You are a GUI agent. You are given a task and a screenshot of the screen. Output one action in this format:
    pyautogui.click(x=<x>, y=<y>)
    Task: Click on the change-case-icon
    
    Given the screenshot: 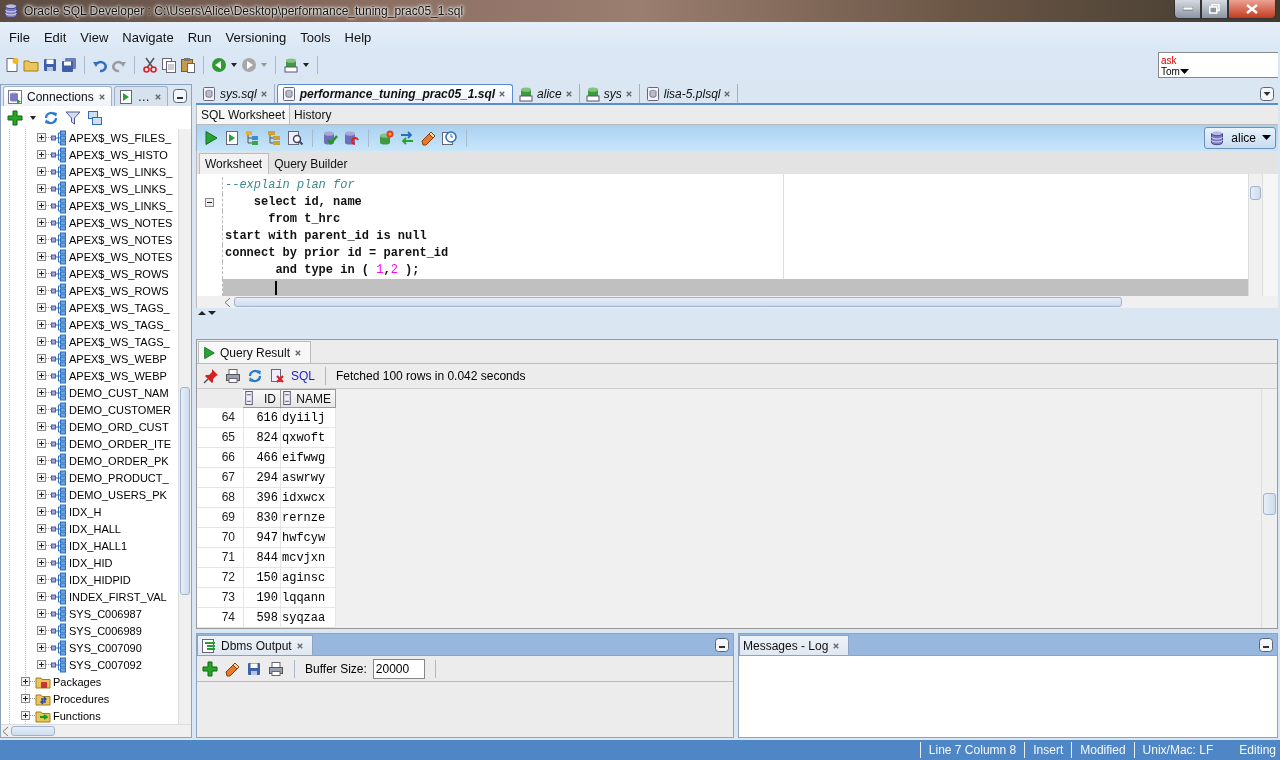 What is the action you would take?
    pyautogui.click(x=407, y=138)
    